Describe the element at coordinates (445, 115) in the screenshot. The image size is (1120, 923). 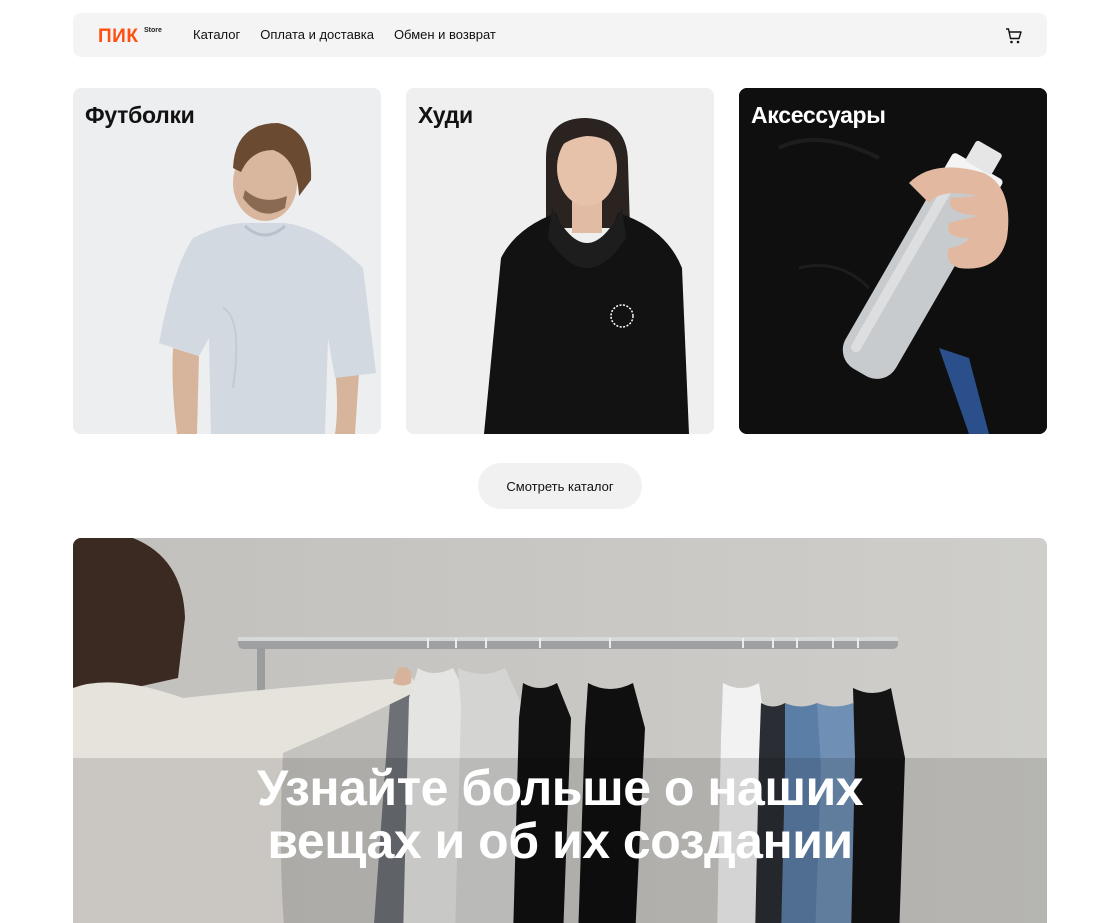
I see `category-title: Худи` at that location.